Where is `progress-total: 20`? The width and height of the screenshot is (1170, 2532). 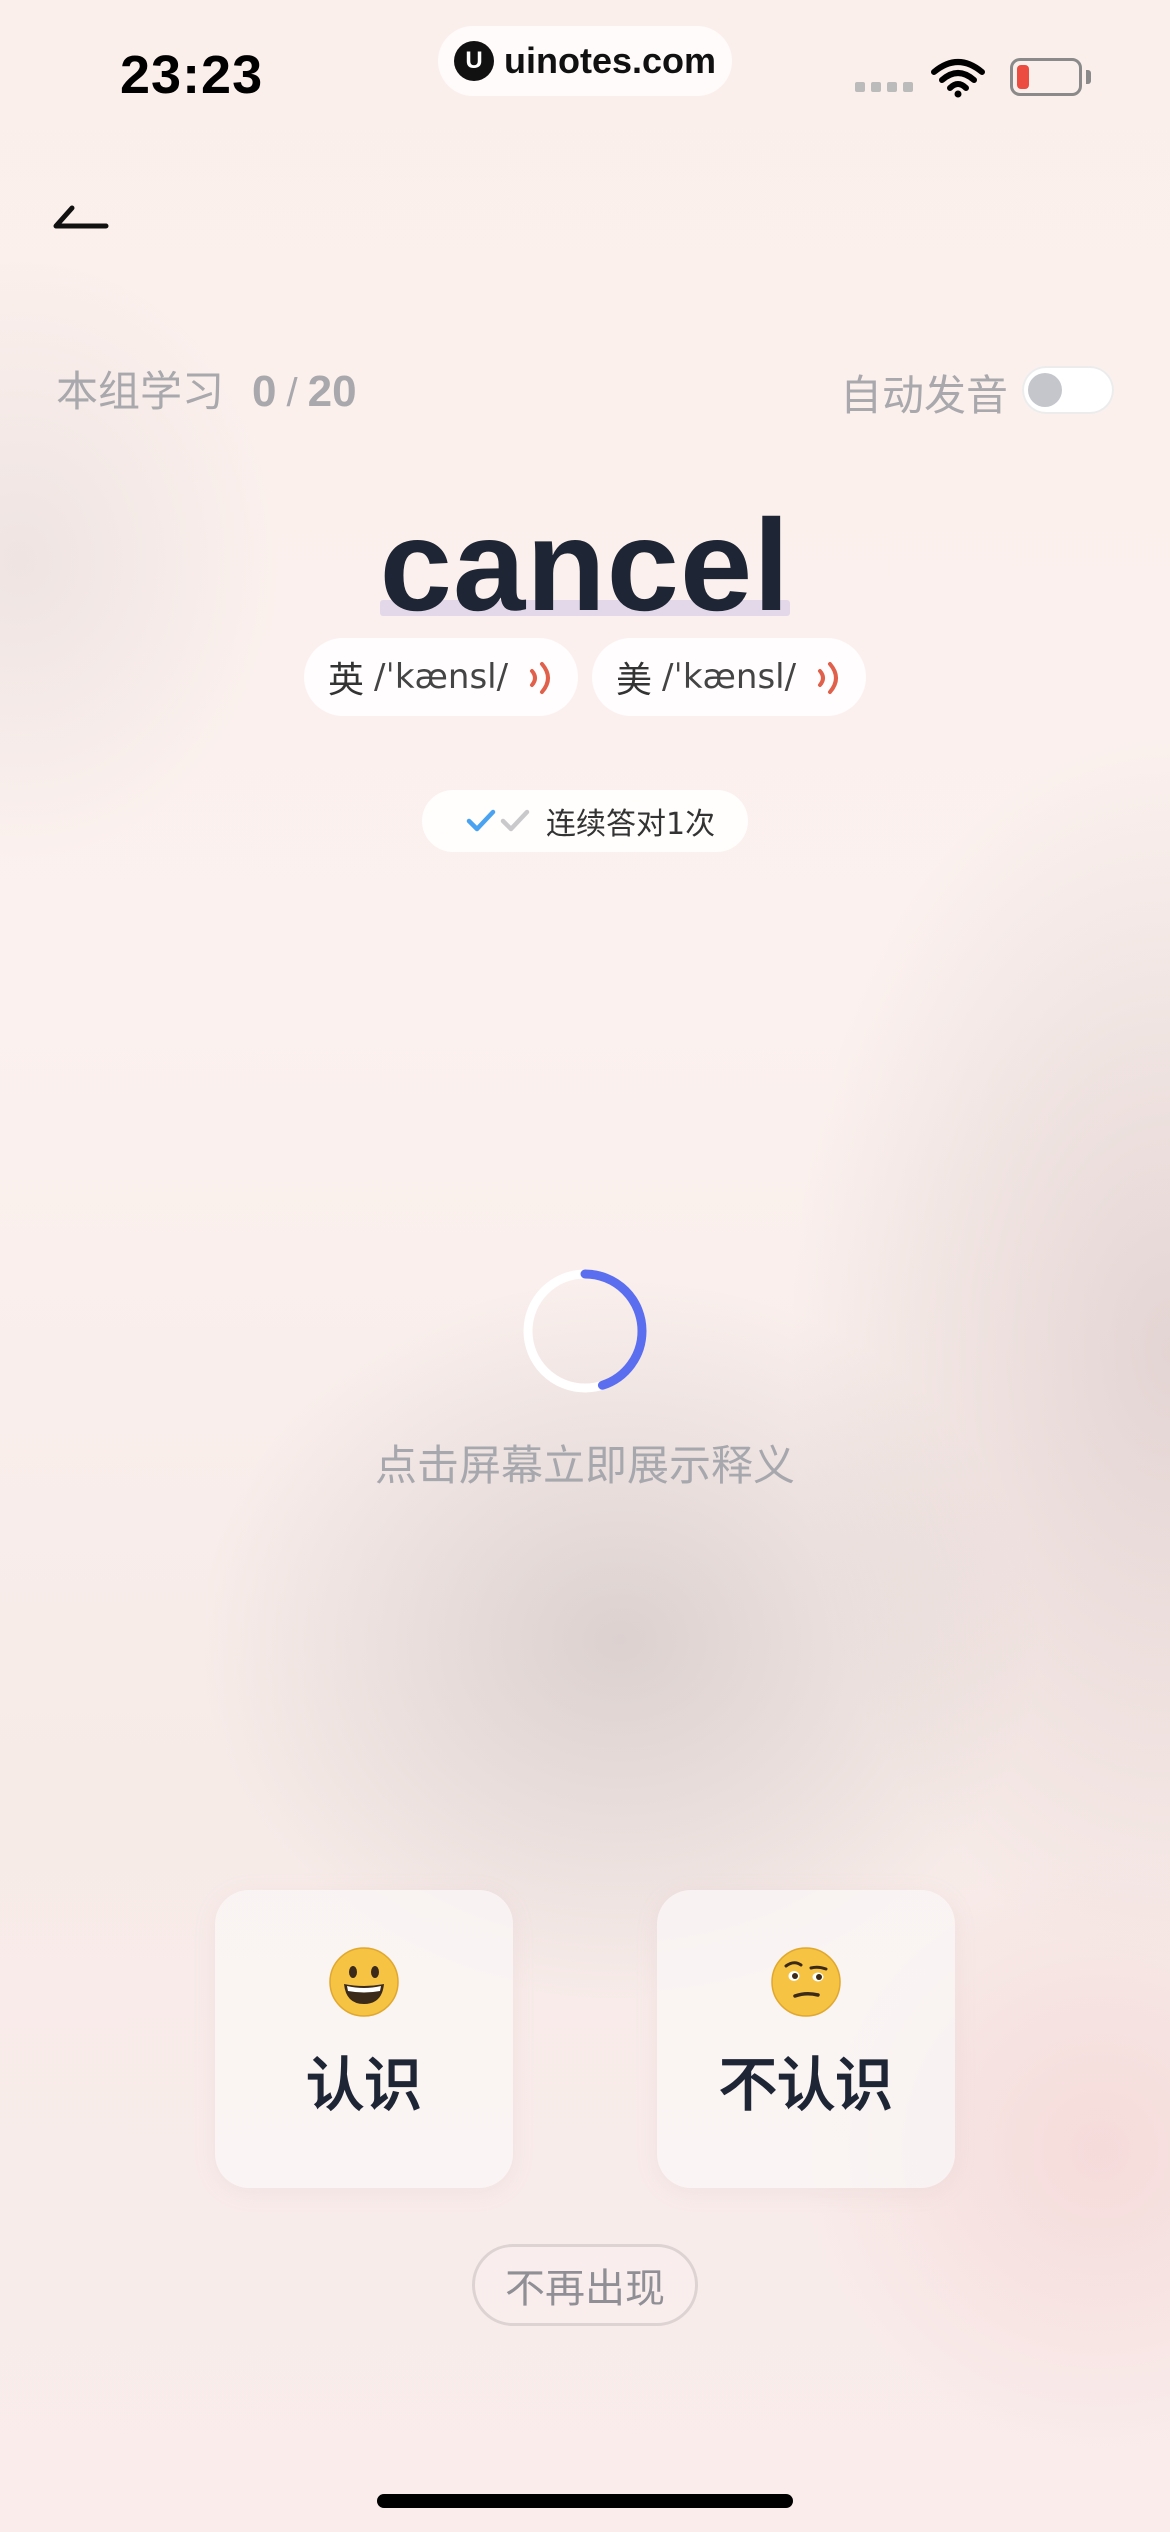 progress-total: 20 is located at coordinates (332, 391).